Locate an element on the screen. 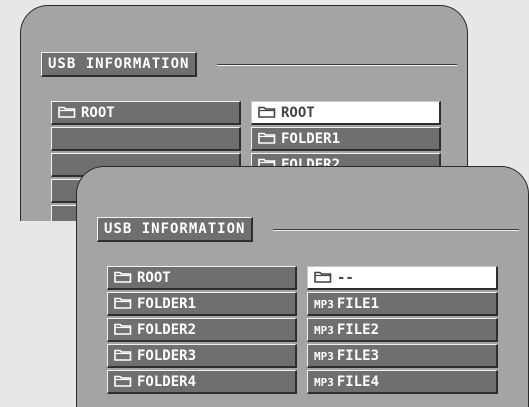 Image resolution: width=529 pixels, height=407 pixels. list-item: MP3 FILE1 is located at coordinates (402, 304).